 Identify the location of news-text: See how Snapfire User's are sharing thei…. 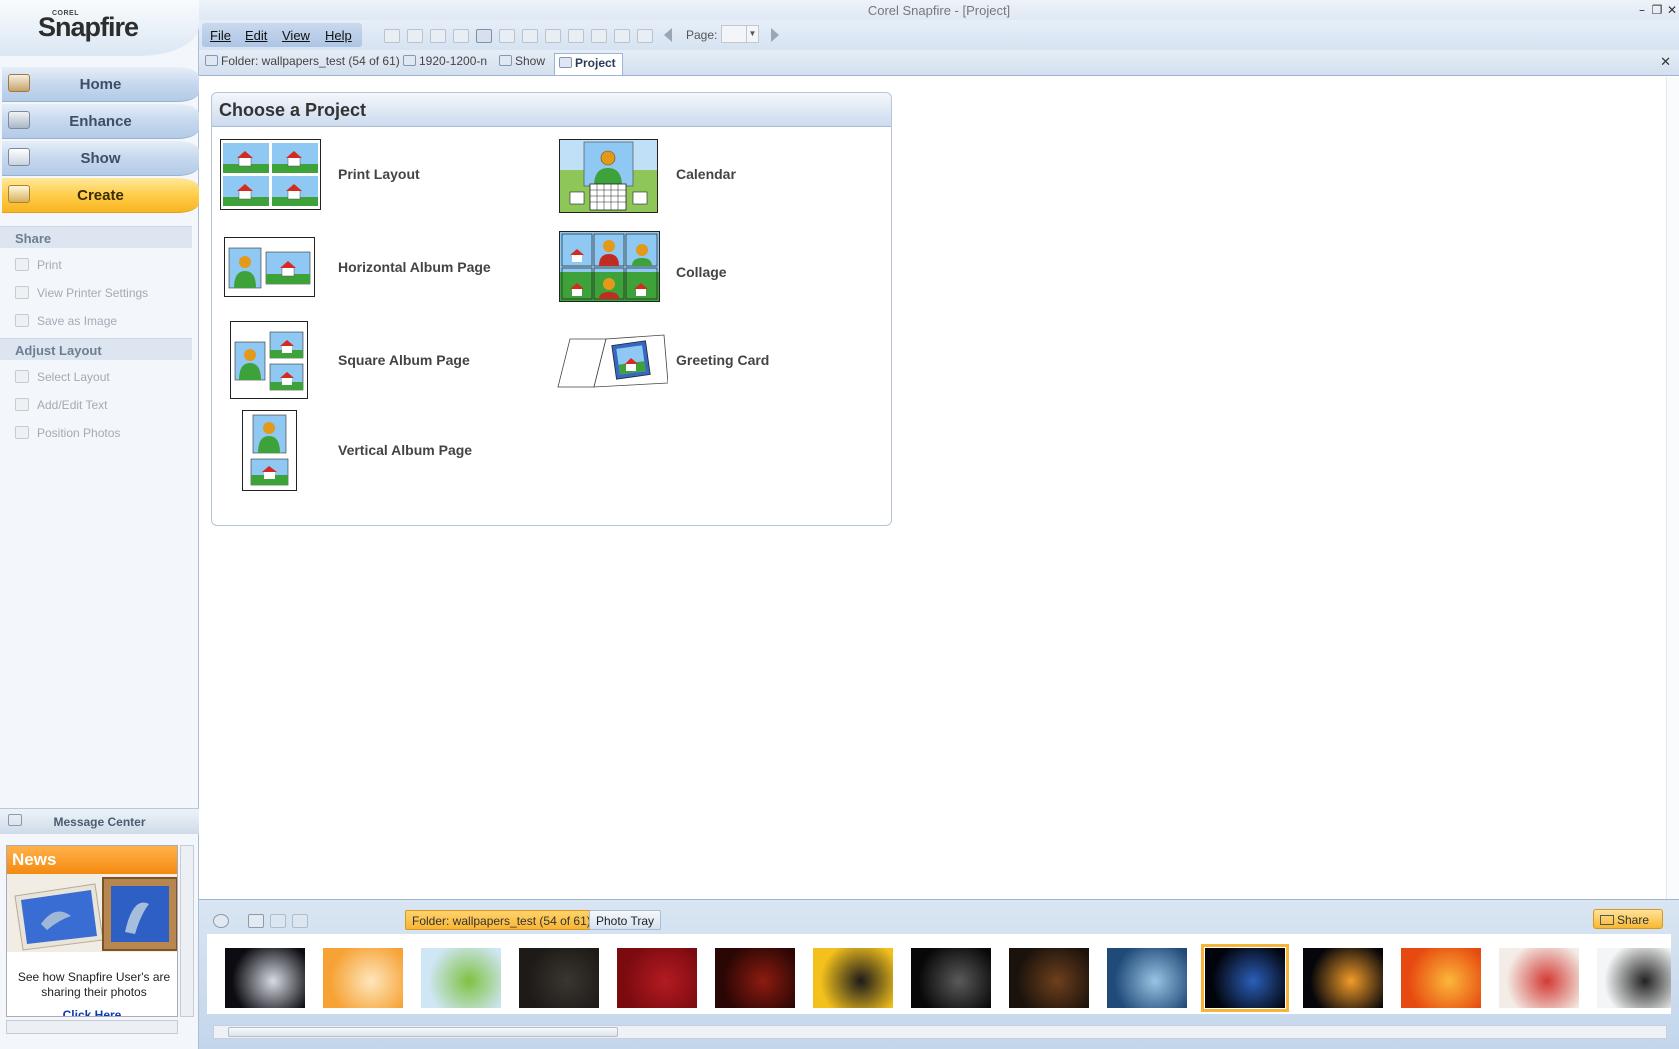
(94, 984).